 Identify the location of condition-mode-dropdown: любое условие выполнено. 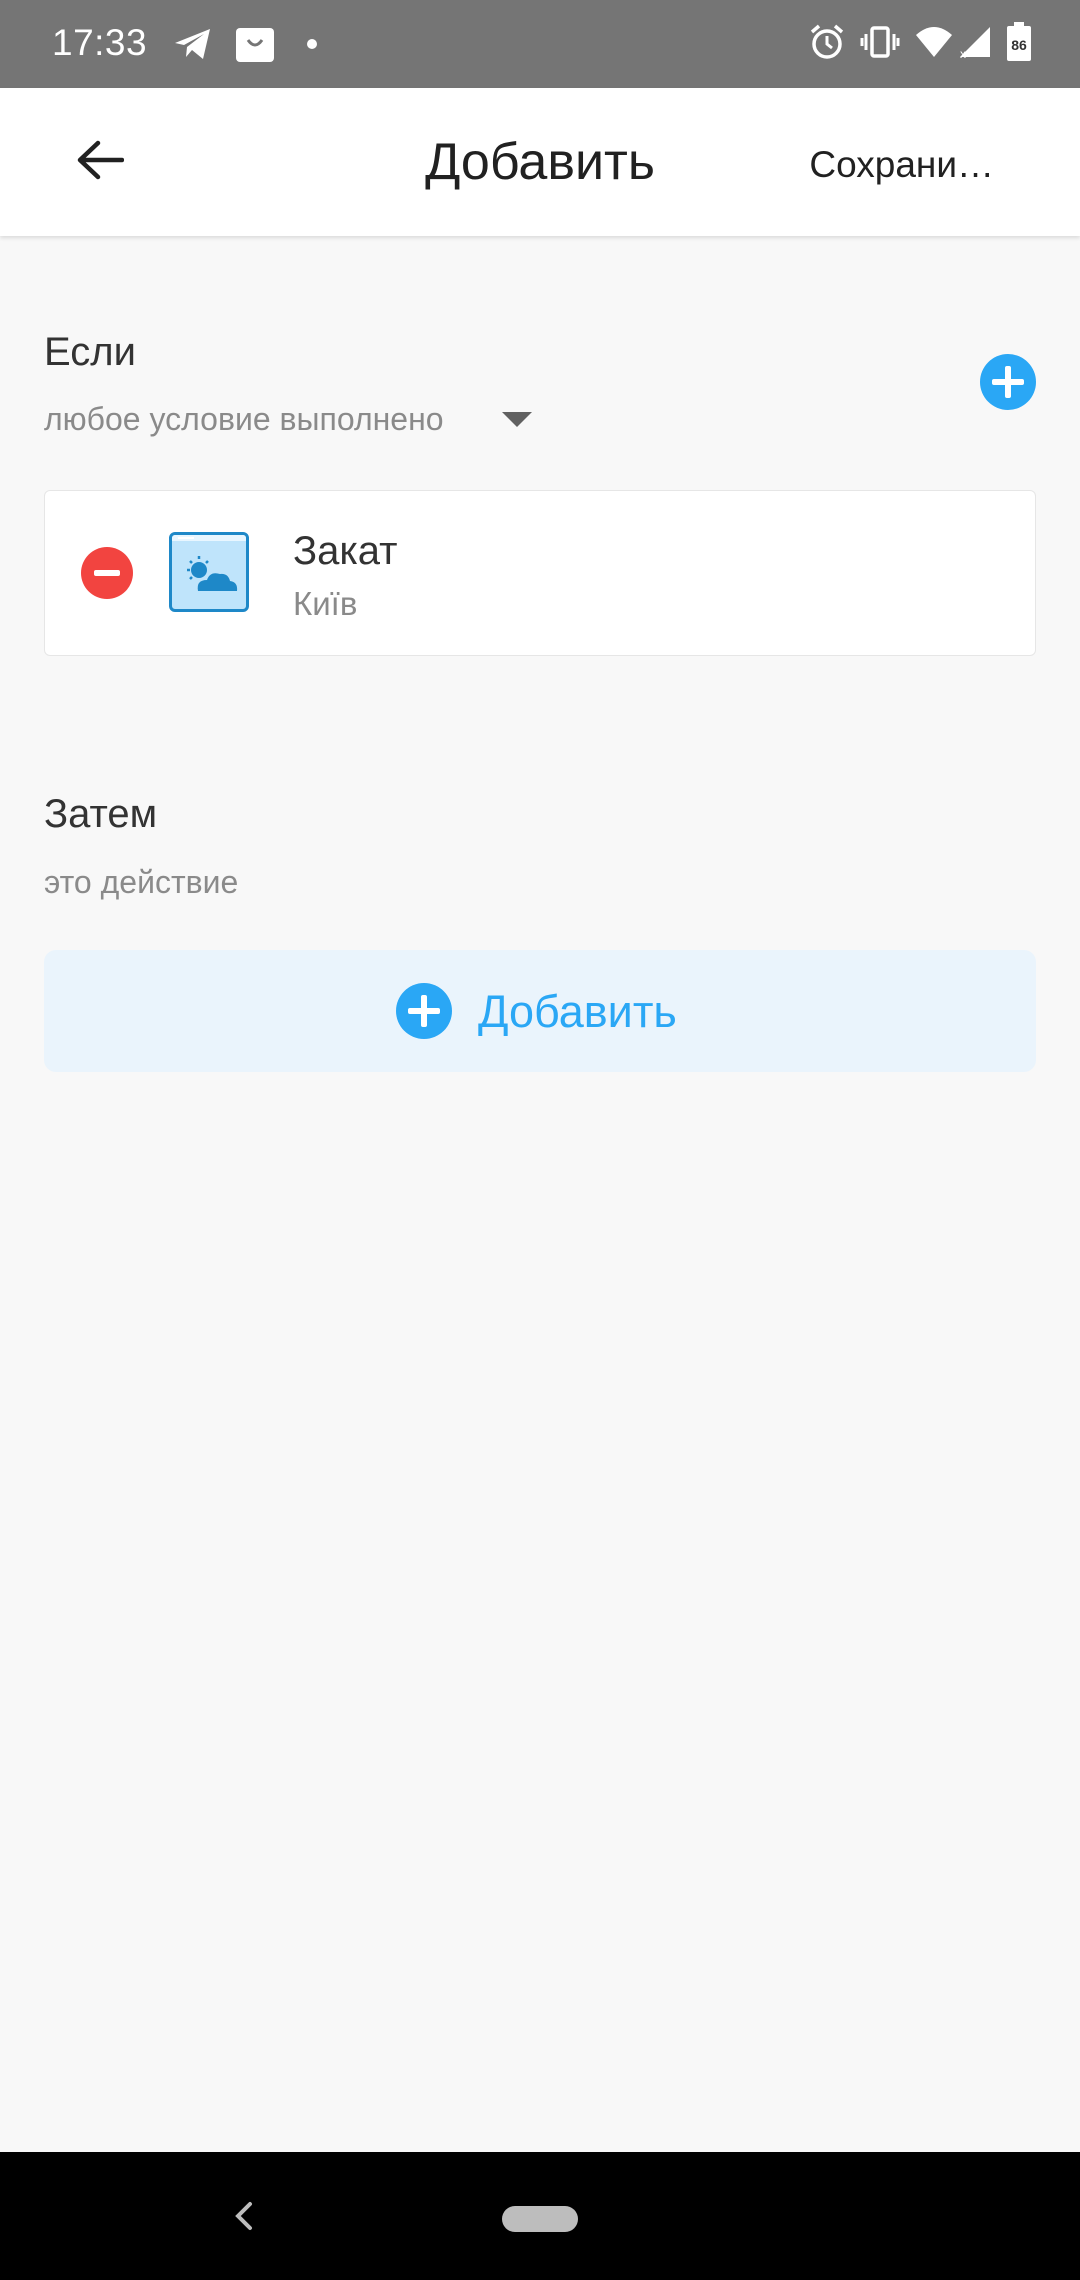
(244, 419).